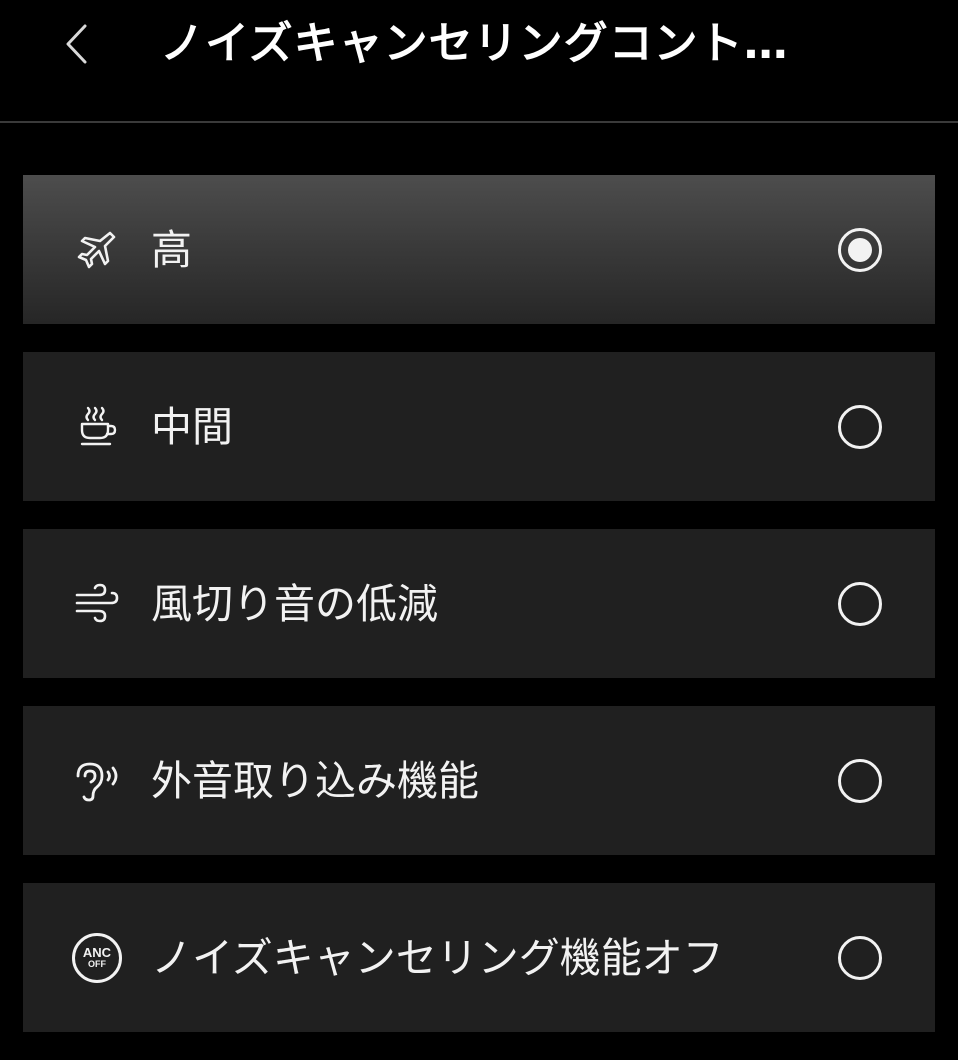 The width and height of the screenshot is (958, 1060). I want to click on option-label-ambient-sound: 外音取り込み機能, so click(315, 780).